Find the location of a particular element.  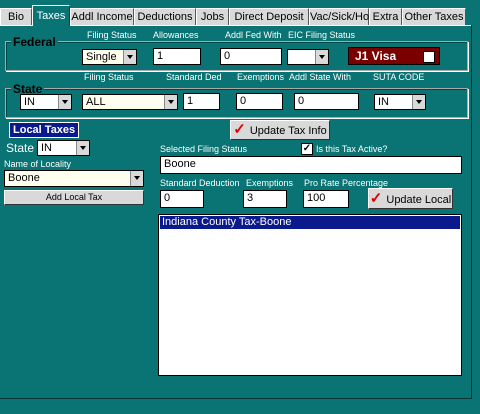

j1-visa-box: J1 Visa is located at coordinates (394, 56).